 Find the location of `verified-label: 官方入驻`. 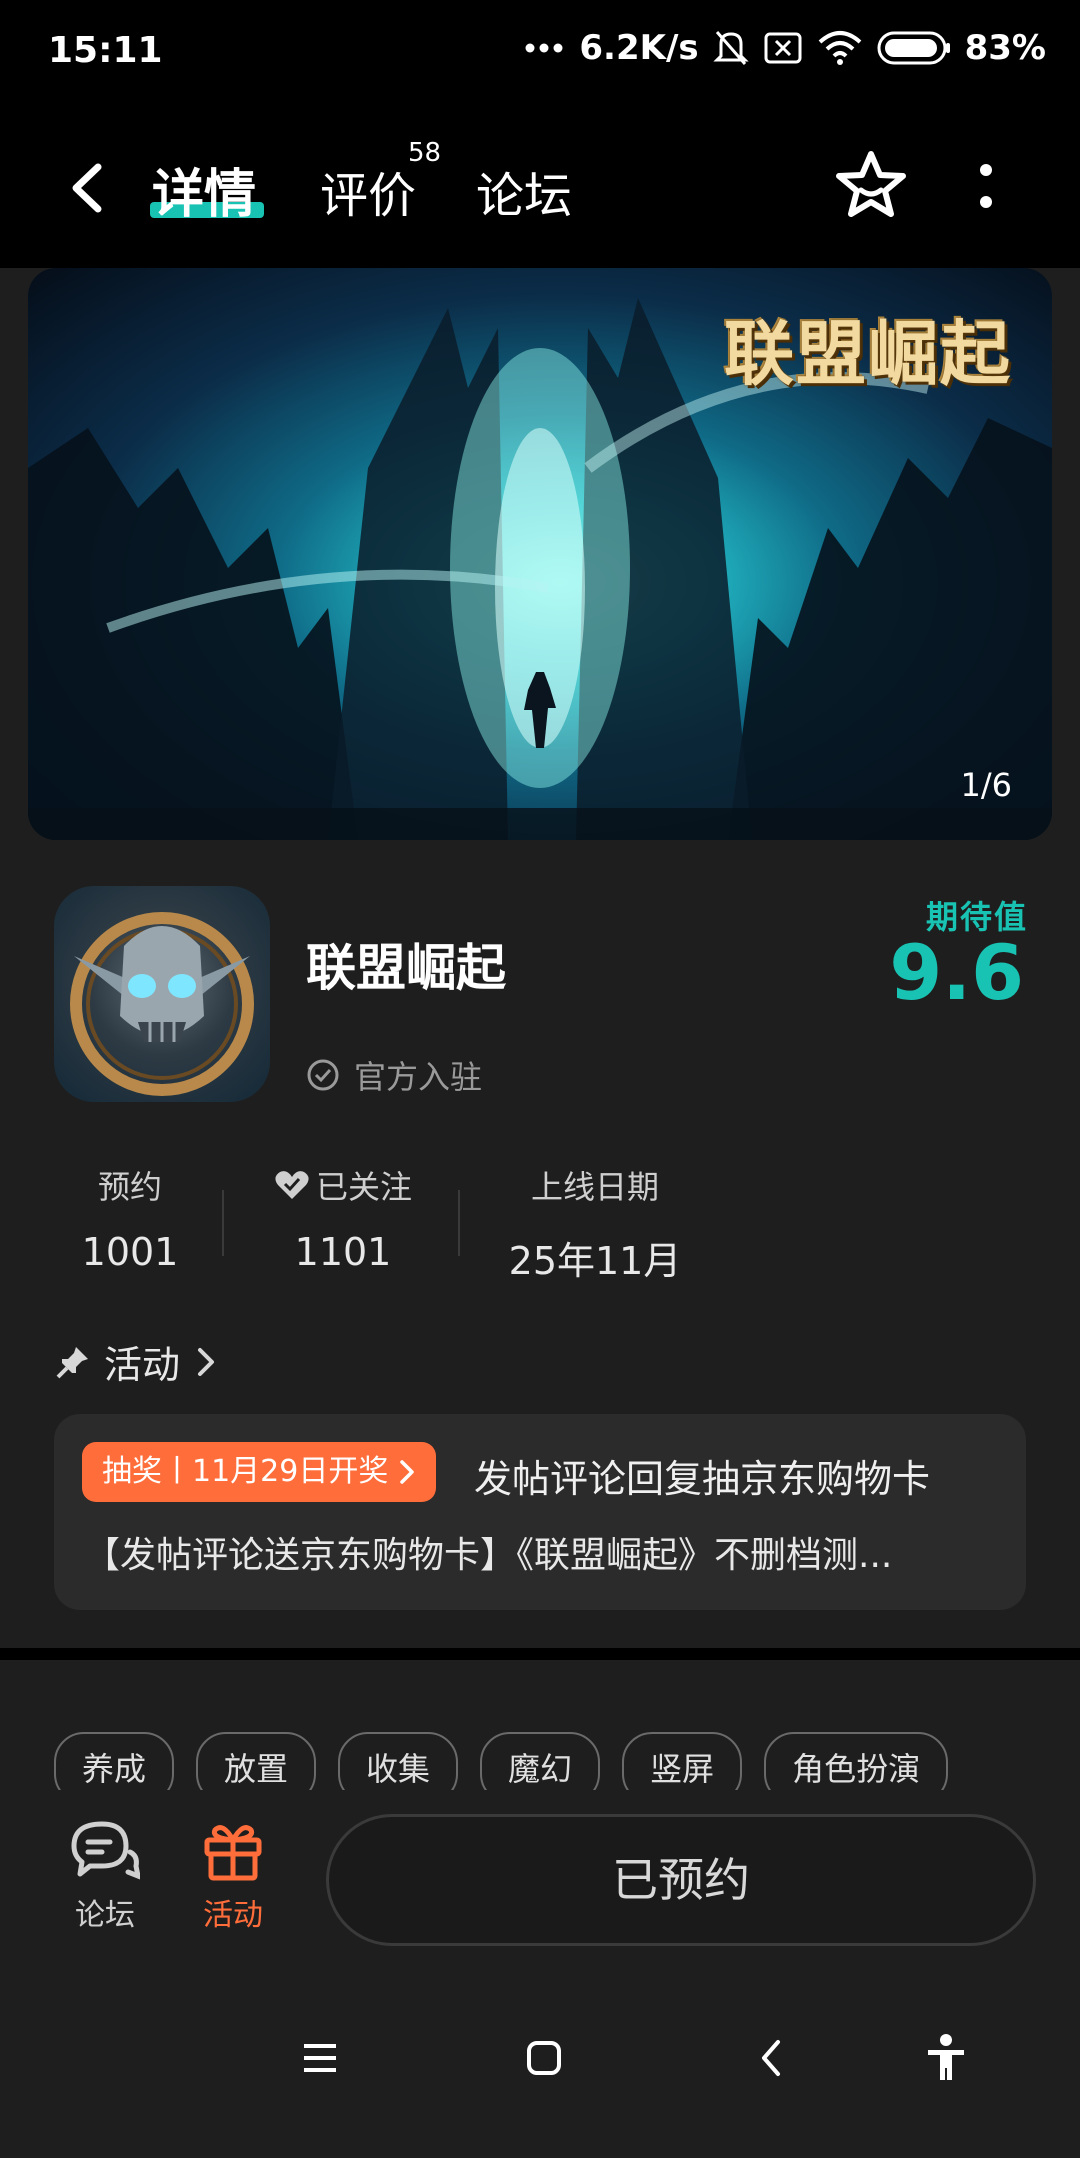

verified-label: 官方入驻 is located at coordinates (418, 1077).